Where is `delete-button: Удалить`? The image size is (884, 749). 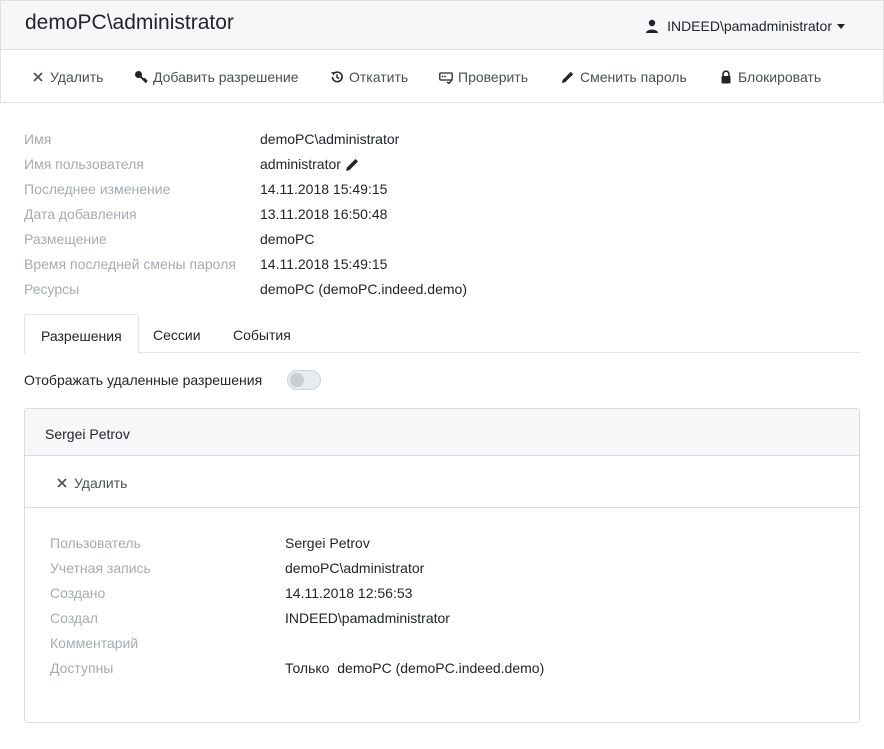
delete-button: Удалить is located at coordinates (67, 77).